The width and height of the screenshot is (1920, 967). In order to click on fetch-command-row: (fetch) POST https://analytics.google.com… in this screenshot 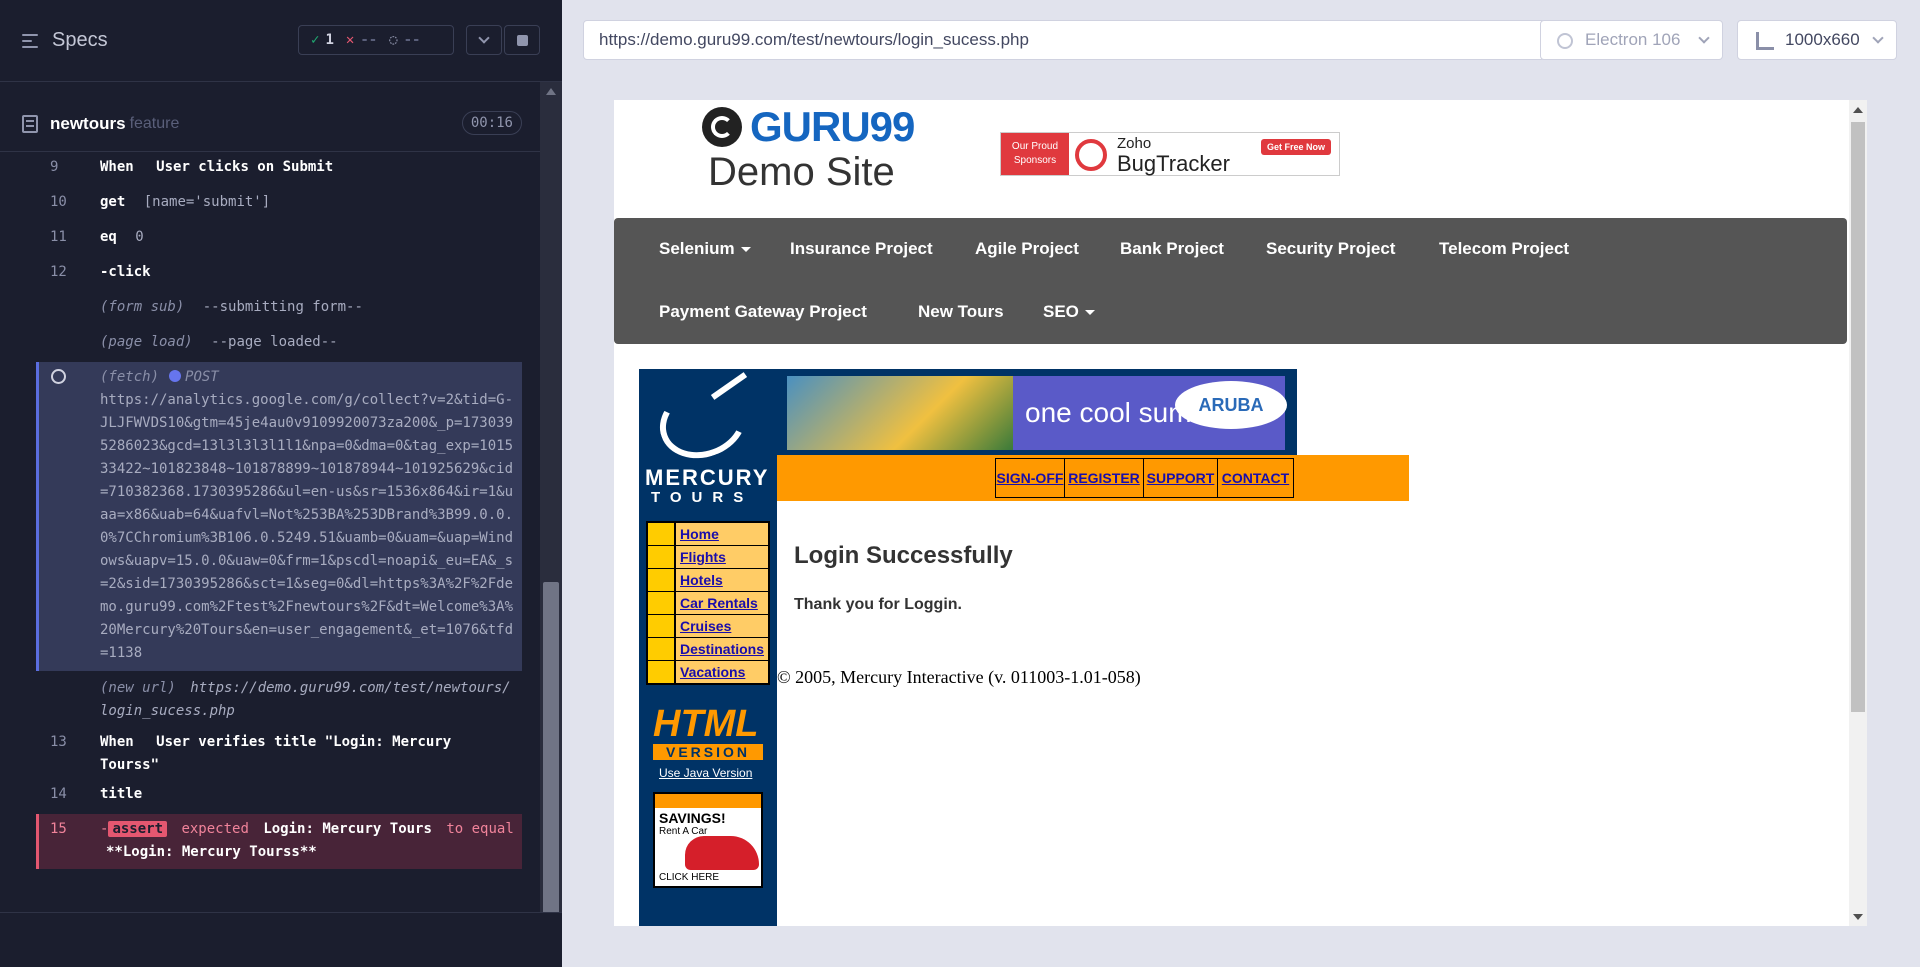, I will do `click(279, 516)`.